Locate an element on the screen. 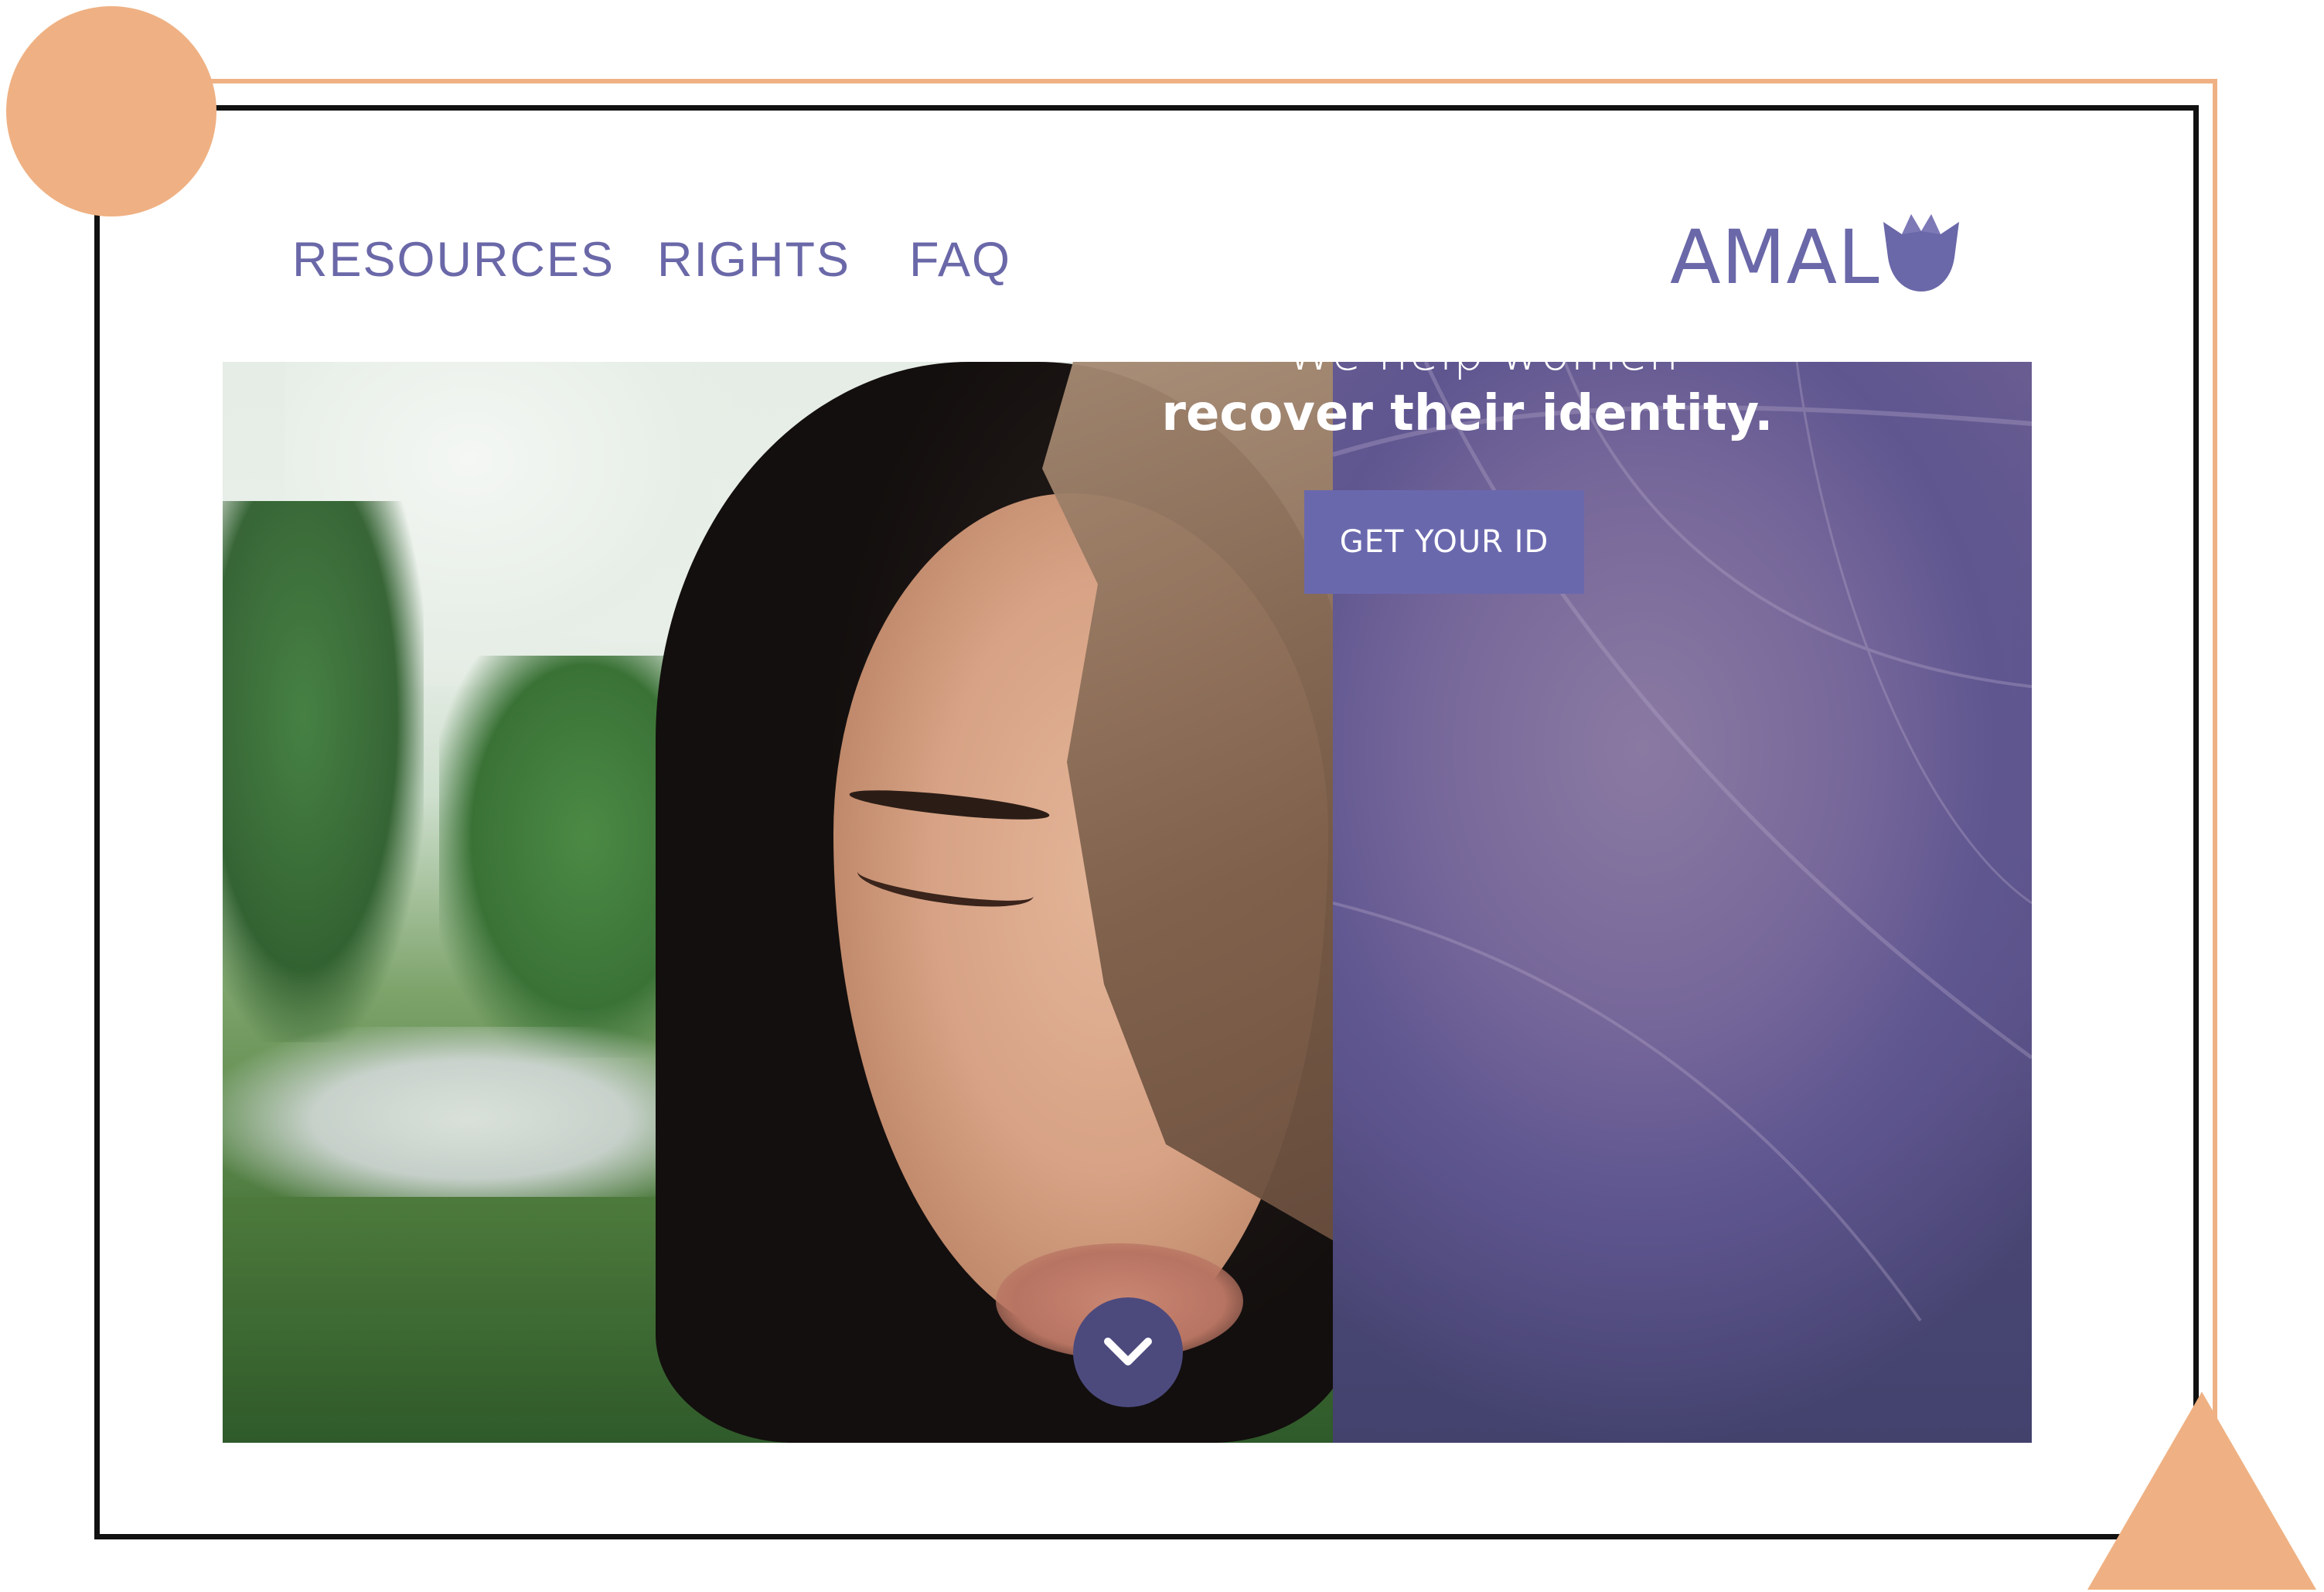 Image resolution: width=2324 pixels, height=1592 pixels. scroll-down-button is located at coordinates (1128, 1352).